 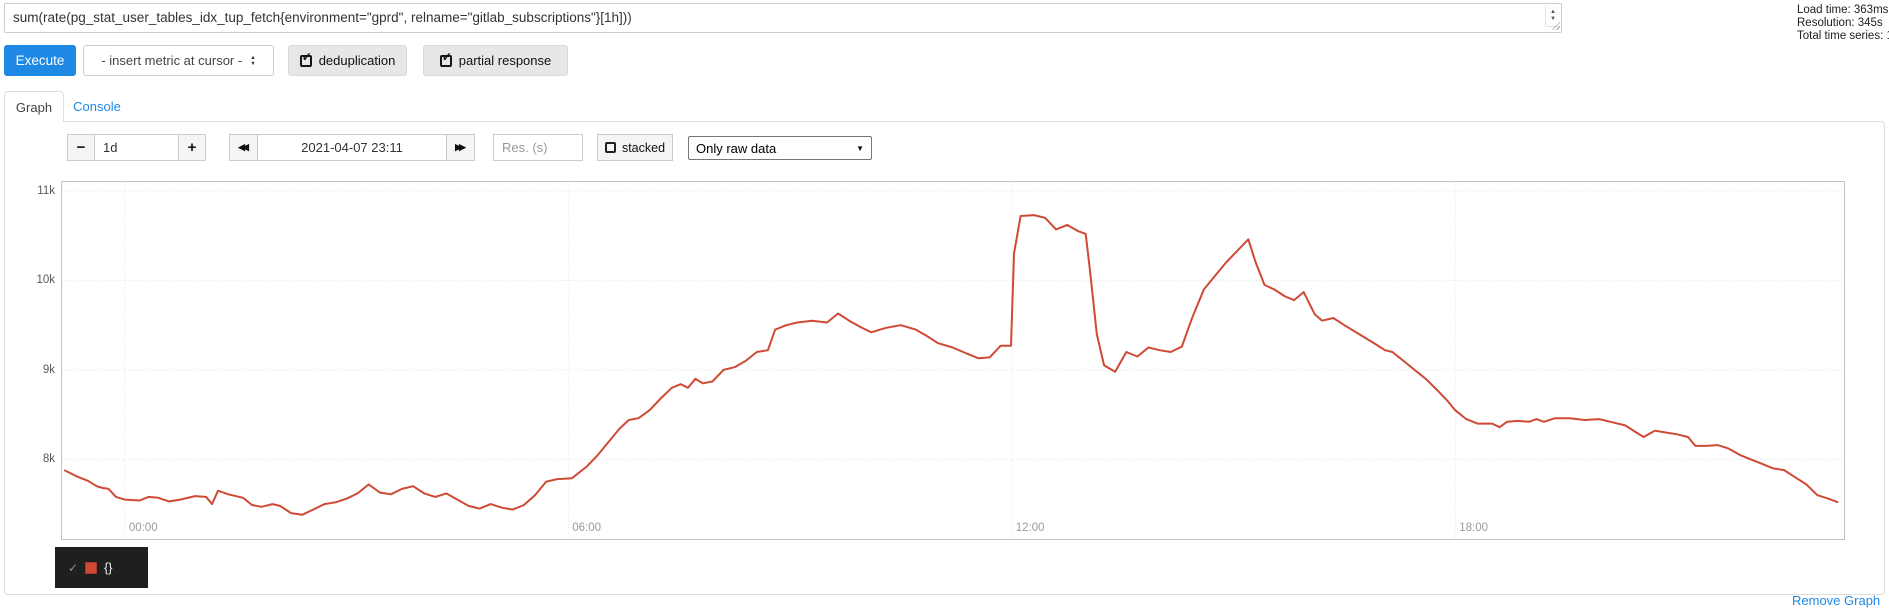 What do you see at coordinates (1840, 23) in the screenshot?
I see `resolution: Resolution: 345s` at bounding box center [1840, 23].